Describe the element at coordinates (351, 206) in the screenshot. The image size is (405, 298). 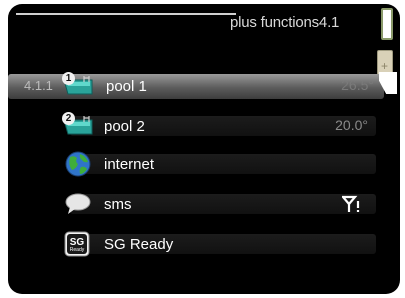
I see `antenna-signal-icon` at that location.